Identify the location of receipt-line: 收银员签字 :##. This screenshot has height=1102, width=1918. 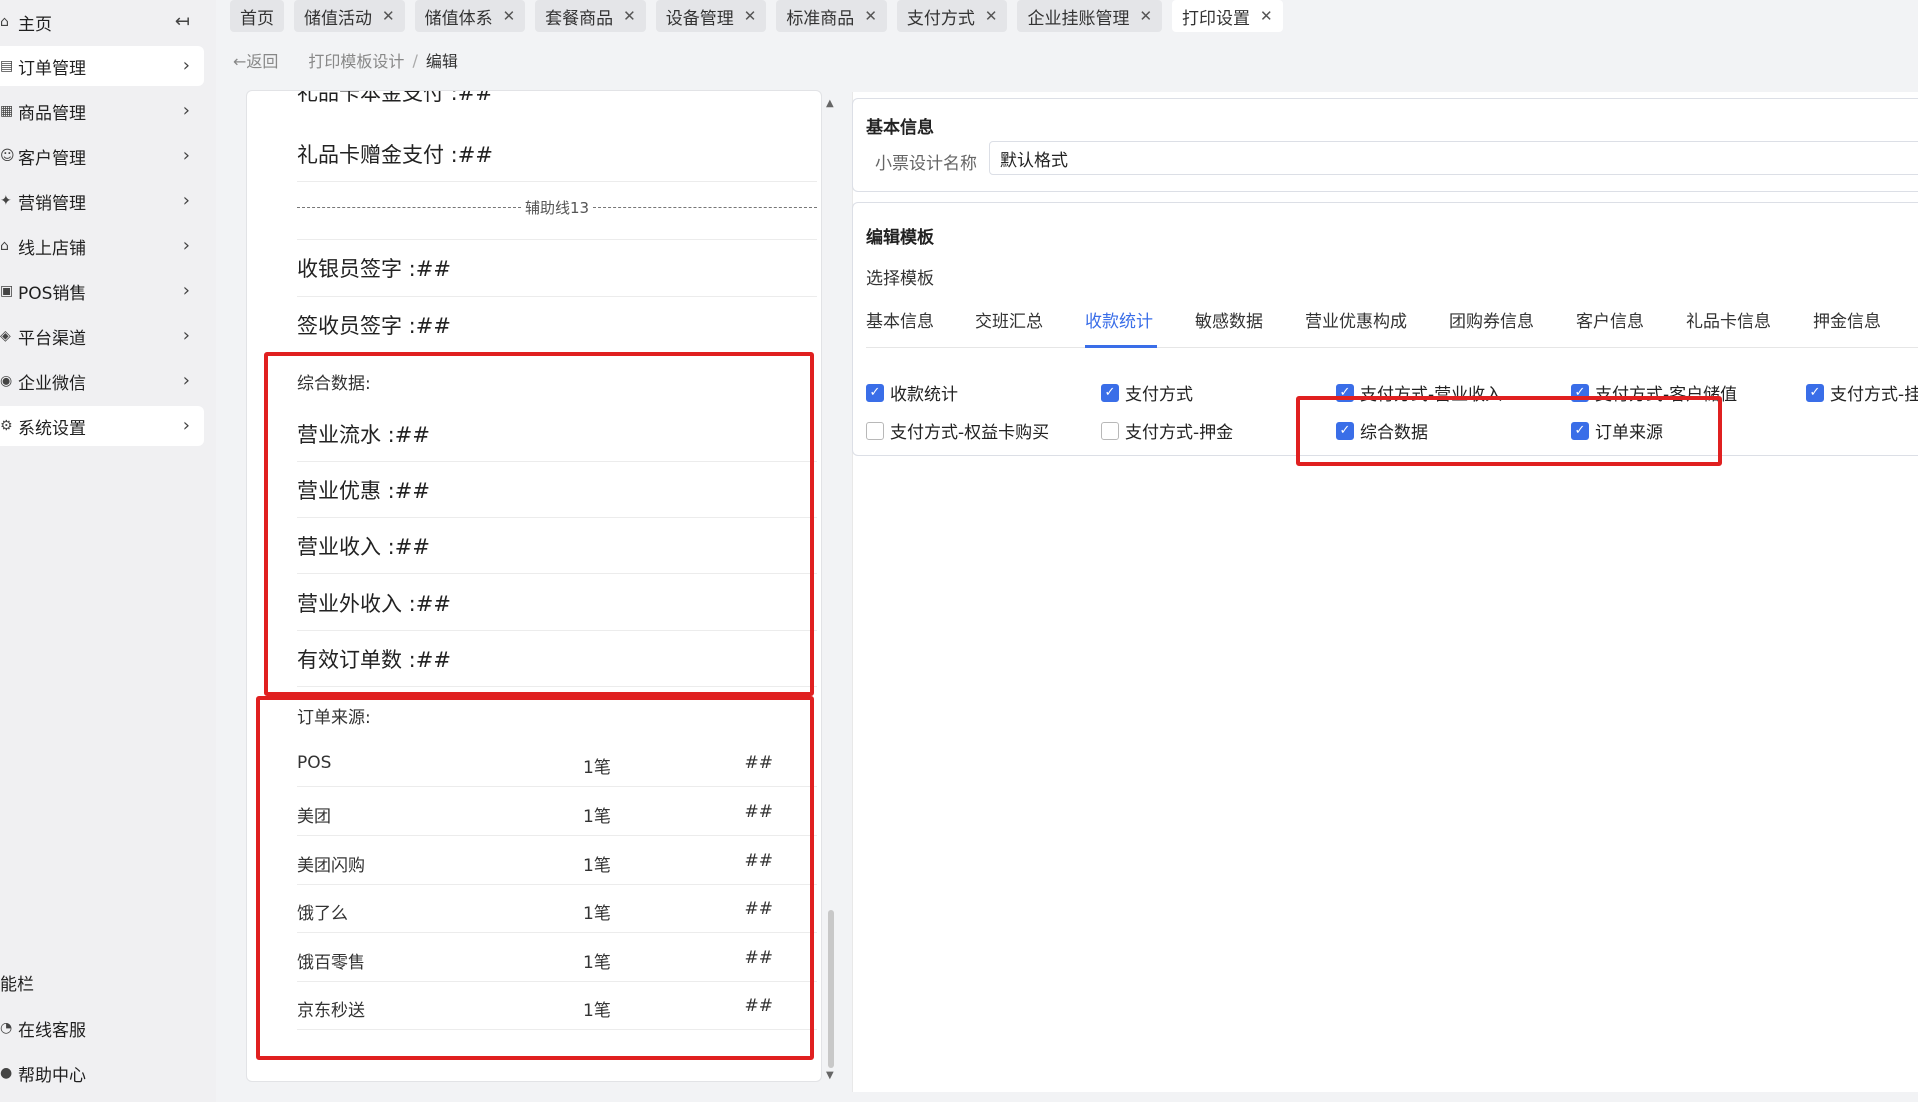
(374, 269).